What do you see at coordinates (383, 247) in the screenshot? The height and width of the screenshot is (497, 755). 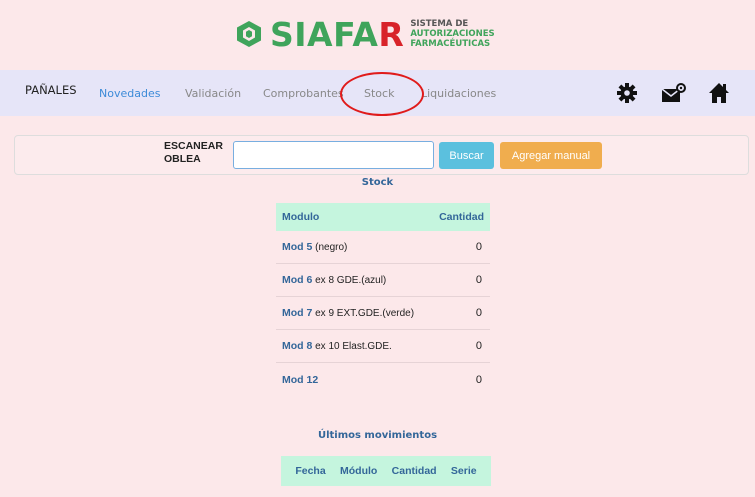 I see `table-row: Mod 5 (negro) 0` at bounding box center [383, 247].